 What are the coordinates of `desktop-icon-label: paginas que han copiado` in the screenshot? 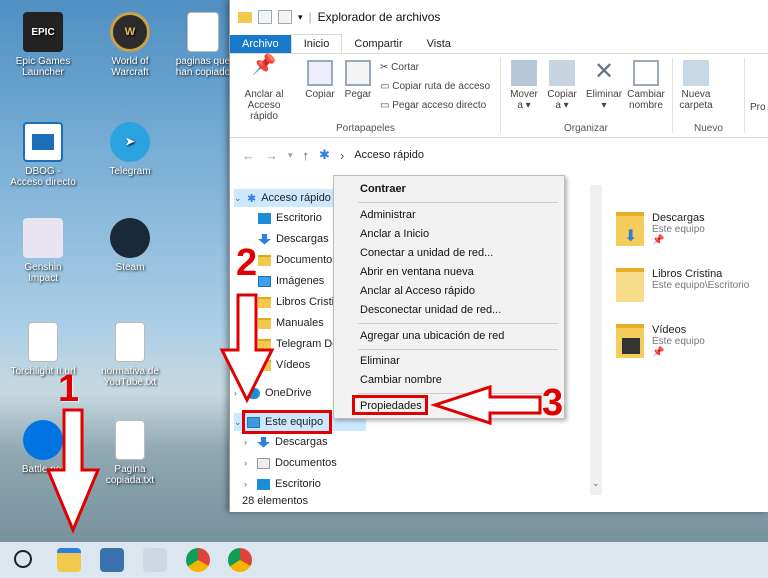 It's located at (203, 67).